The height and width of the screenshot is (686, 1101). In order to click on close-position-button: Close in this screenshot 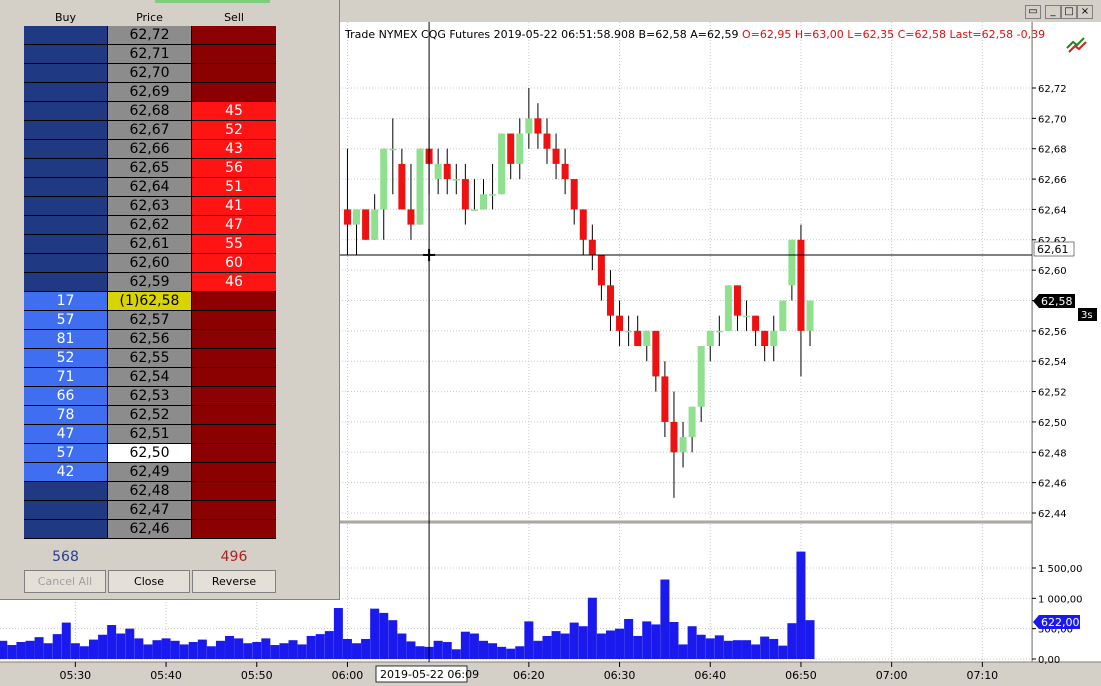, I will do `click(149, 581)`.